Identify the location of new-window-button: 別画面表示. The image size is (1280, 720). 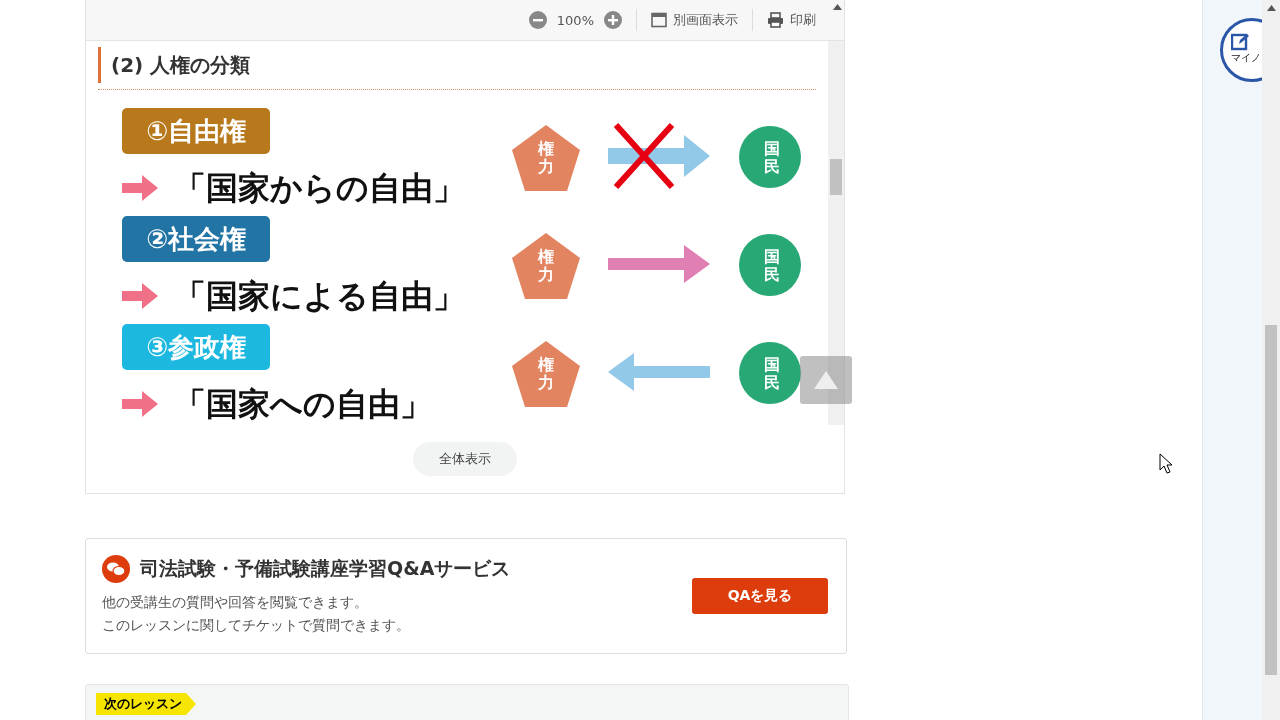
(694, 20).